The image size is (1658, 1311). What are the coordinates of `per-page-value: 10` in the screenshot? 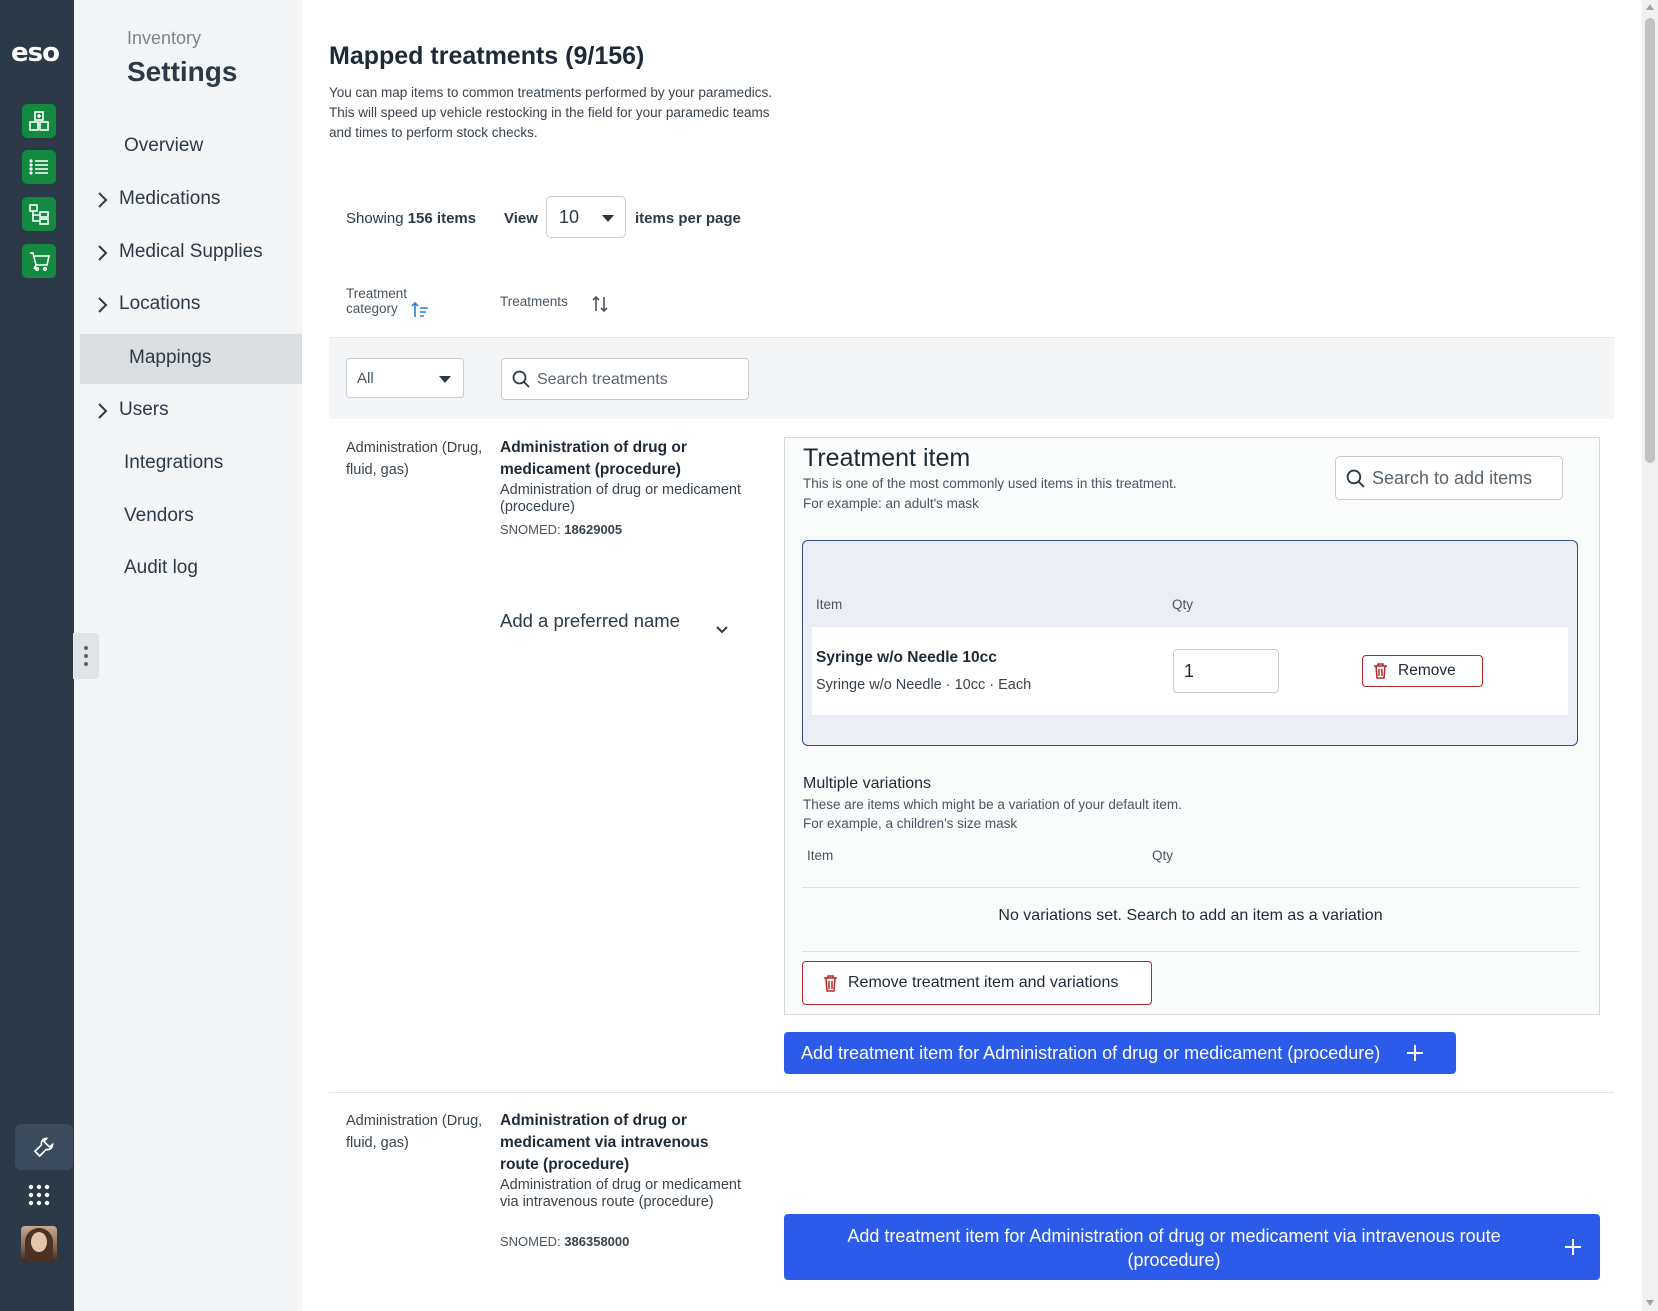 It's located at (569, 216).